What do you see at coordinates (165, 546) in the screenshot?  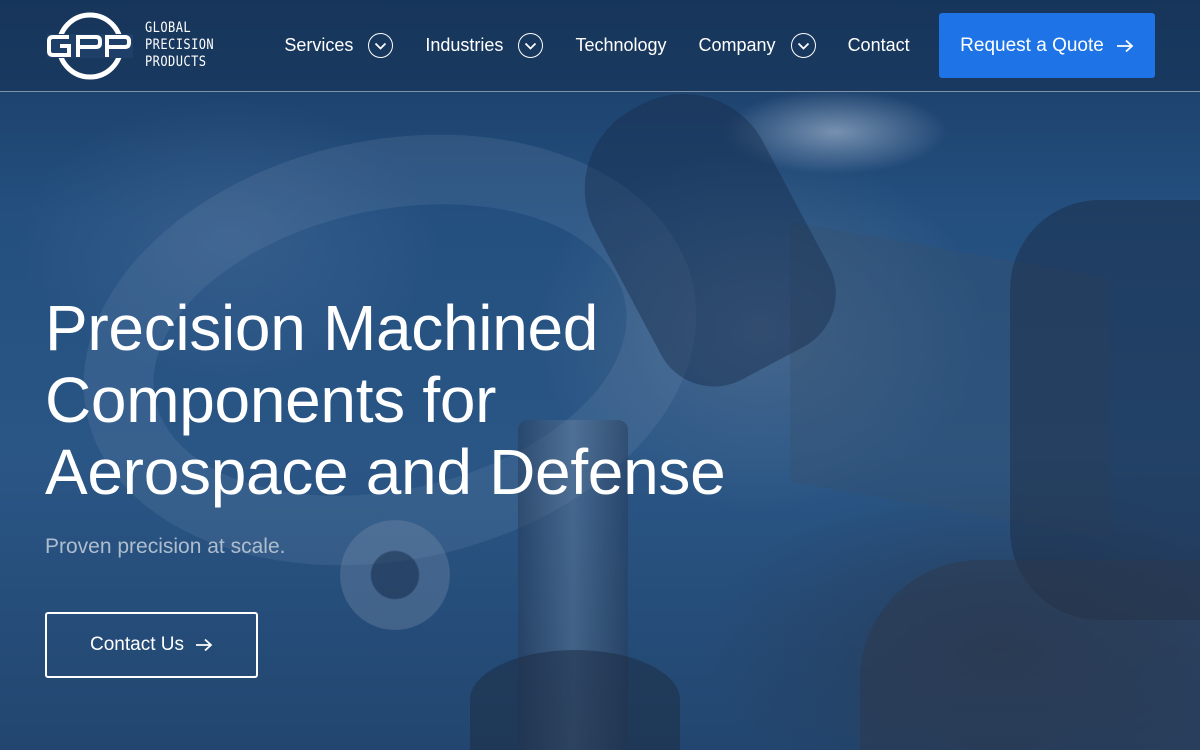 I see `hero-tagline: Proven precision at scale.` at bounding box center [165, 546].